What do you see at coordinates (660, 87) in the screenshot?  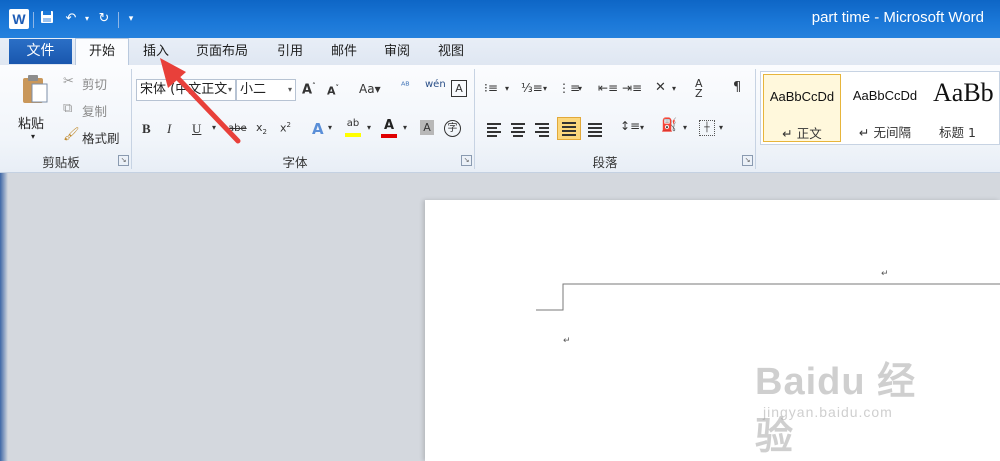 I see `chinese-layout-icon: ✕` at bounding box center [660, 87].